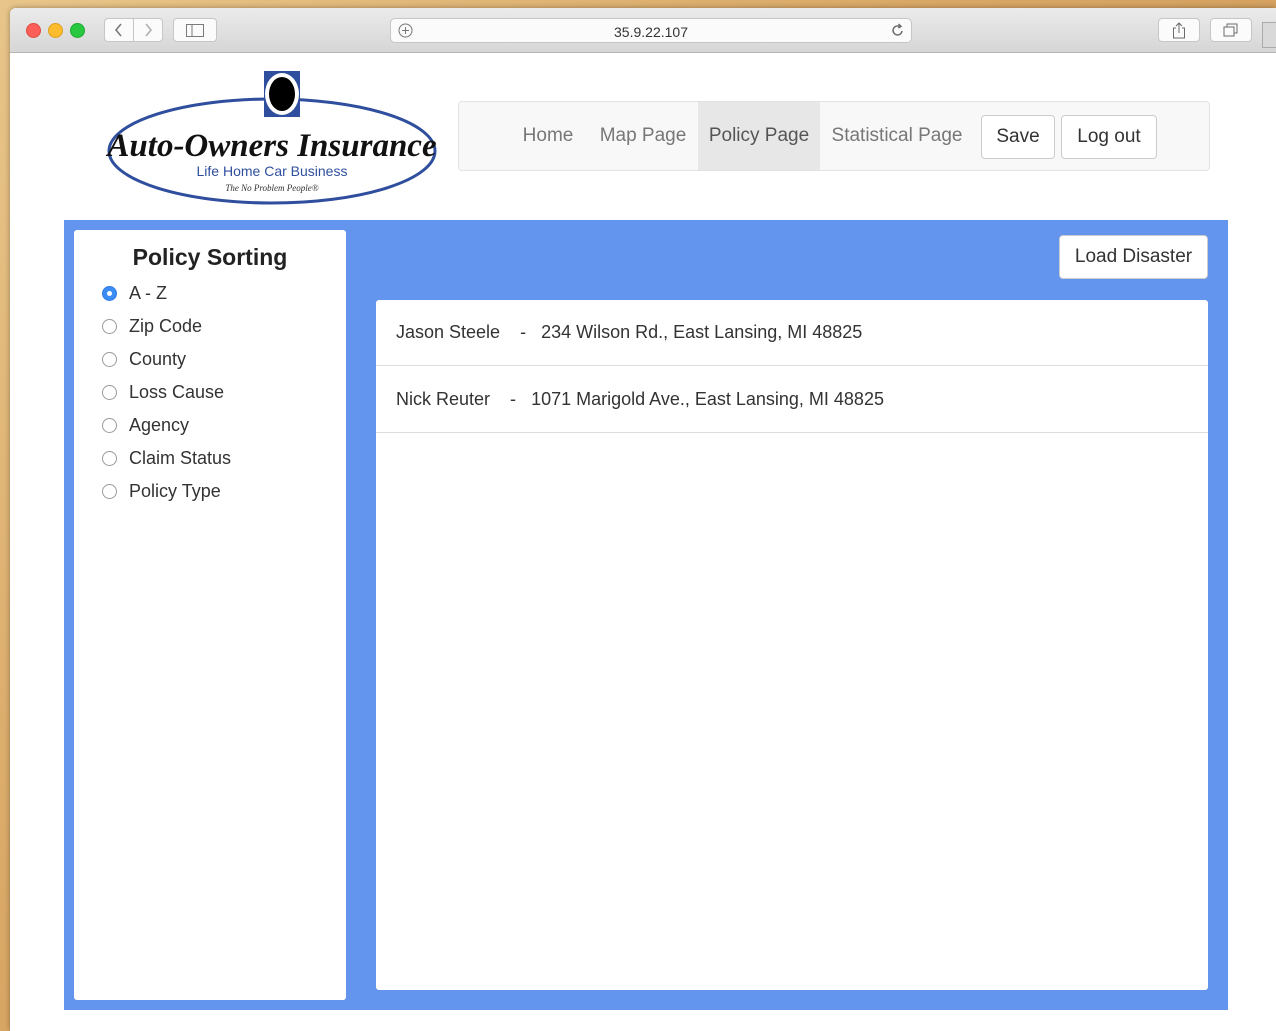 Image resolution: width=1276 pixels, height=1031 pixels. What do you see at coordinates (1133, 257) in the screenshot?
I see `load-disaster-button: Load Disaster` at bounding box center [1133, 257].